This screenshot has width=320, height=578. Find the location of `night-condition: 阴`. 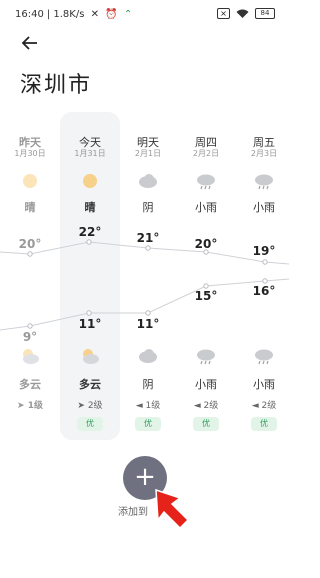

night-condition: 阴 is located at coordinates (148, 384).